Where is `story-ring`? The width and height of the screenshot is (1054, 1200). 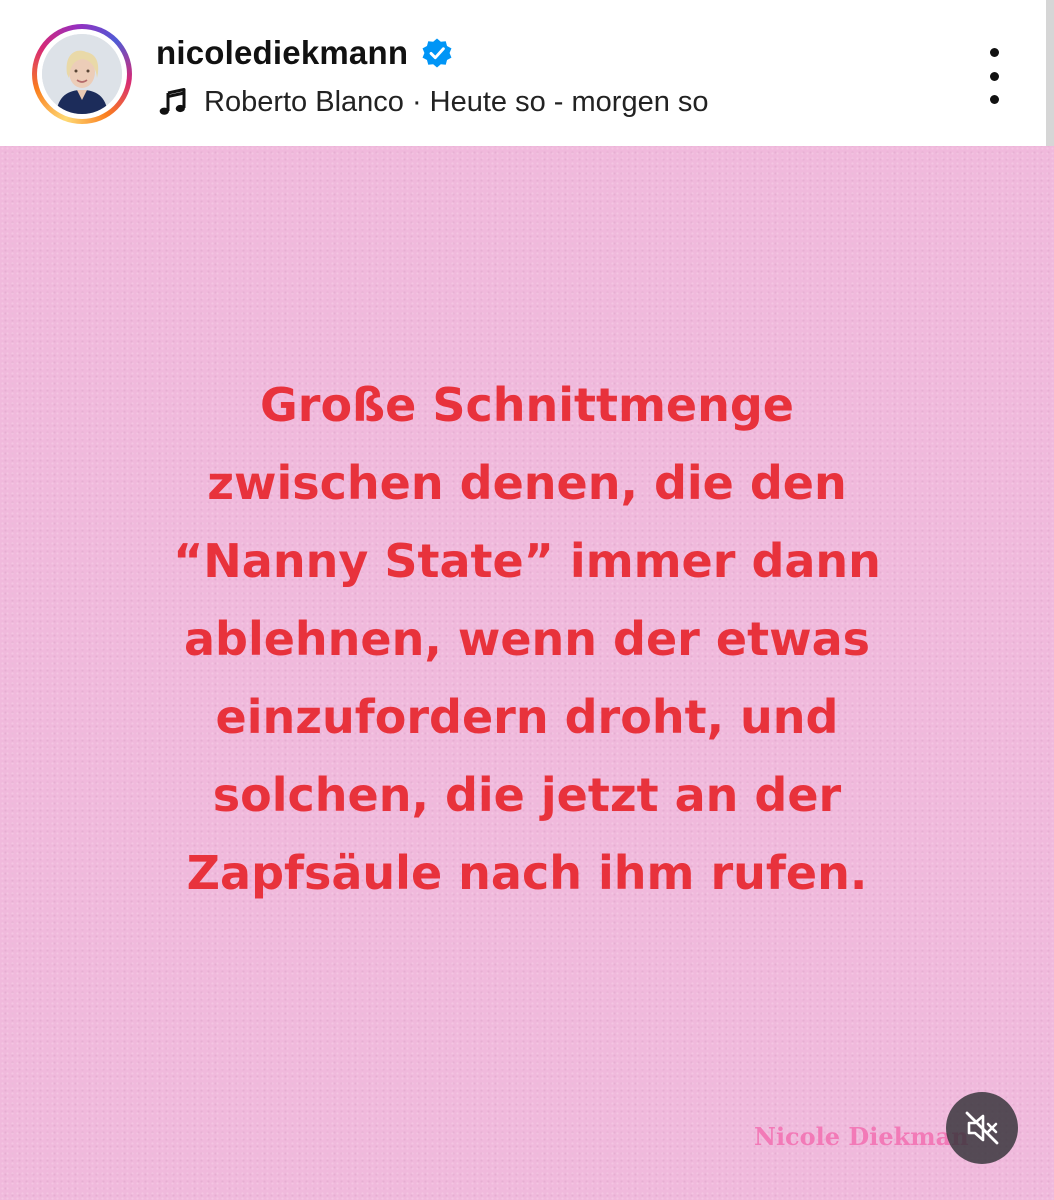
story-ring is located at coordinates (82, 74).